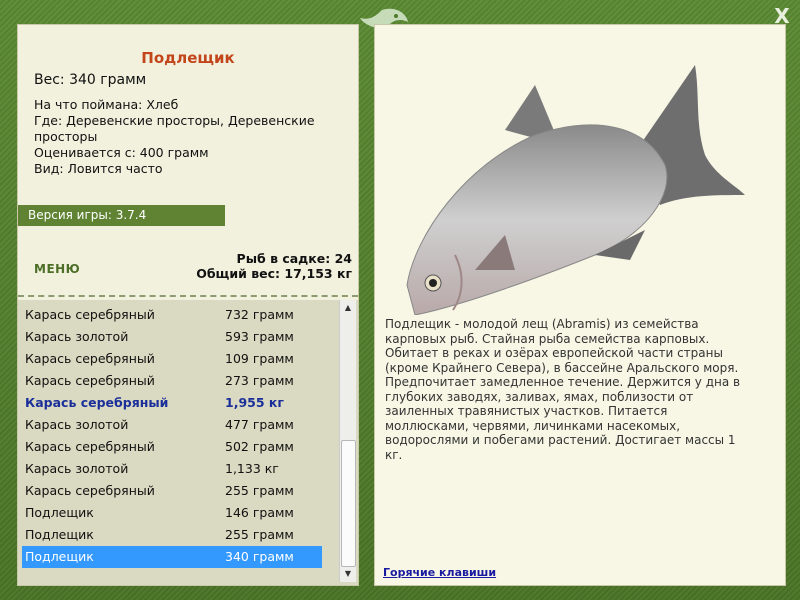 The image size is (800, 600). What do you see at coordinates (98, 168) in the screenshot?
I see `fish-type: Вид: Ловится часто` at bounding box center [98, 168].